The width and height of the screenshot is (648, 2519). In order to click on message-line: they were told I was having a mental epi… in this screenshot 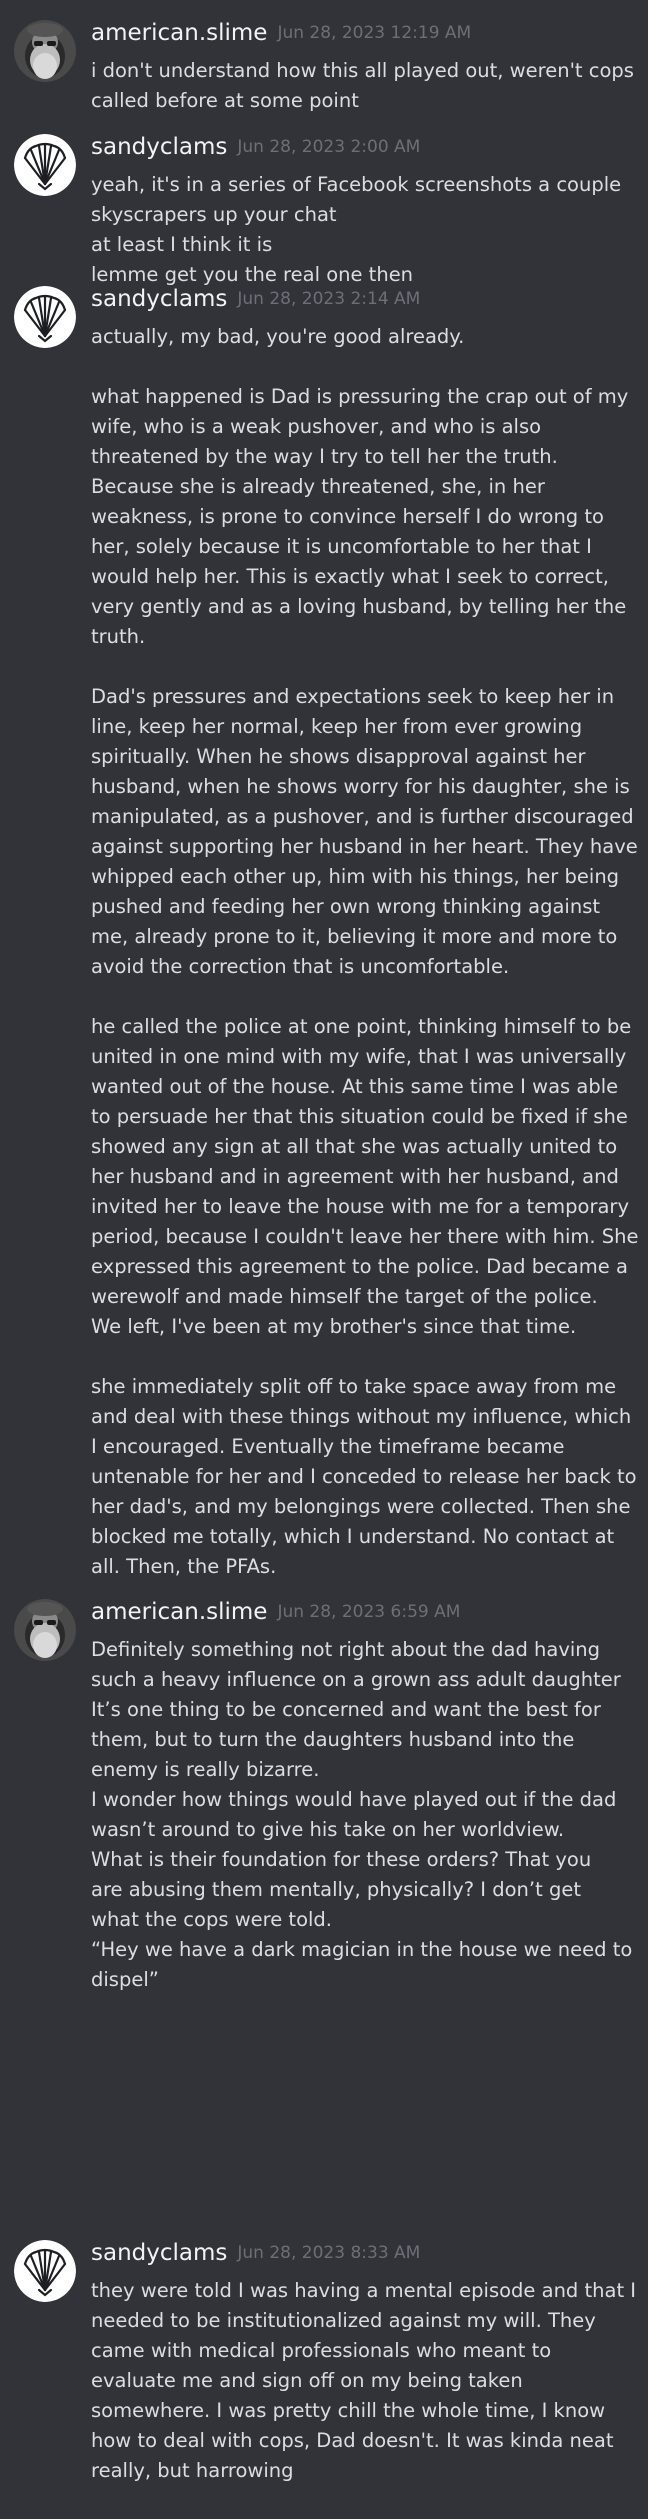, I will do `click(364, 2290)`.